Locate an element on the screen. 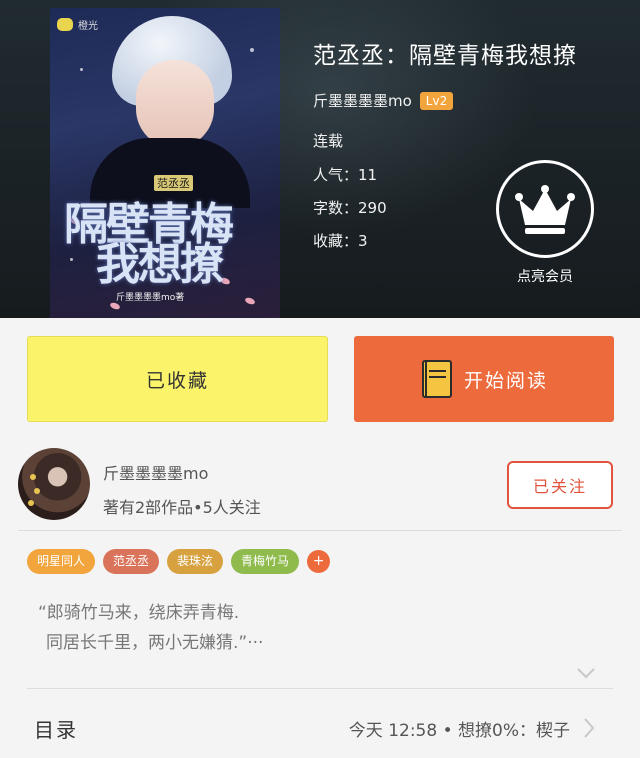 This screenshot has height=758, width=640. author-stats: 著有2部作品•5人关注 is located at coordinates (182, 507).